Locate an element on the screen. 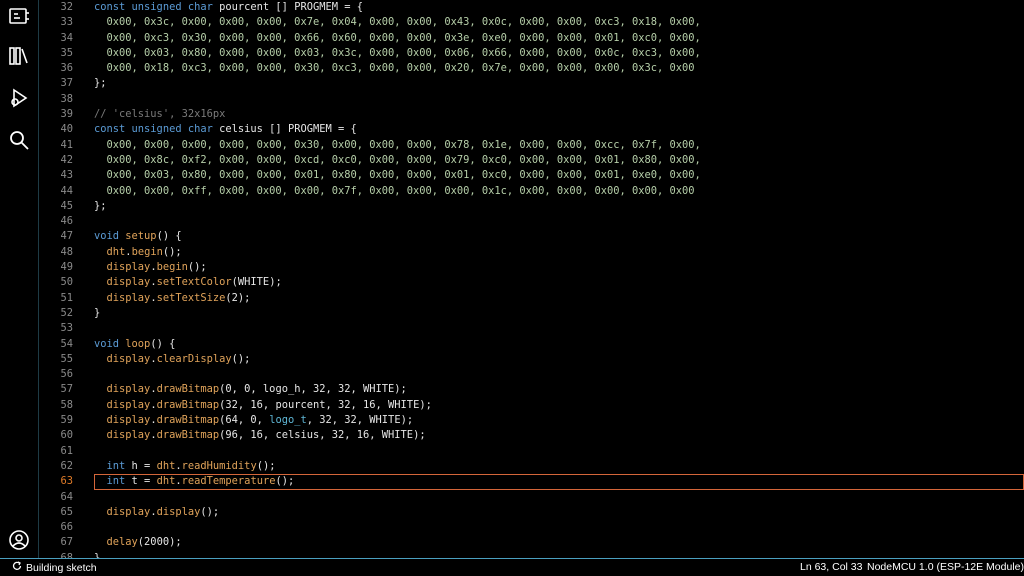 This screenshot has width=1024, height=576. line-number: 60 is located at coordinates (66, 435).